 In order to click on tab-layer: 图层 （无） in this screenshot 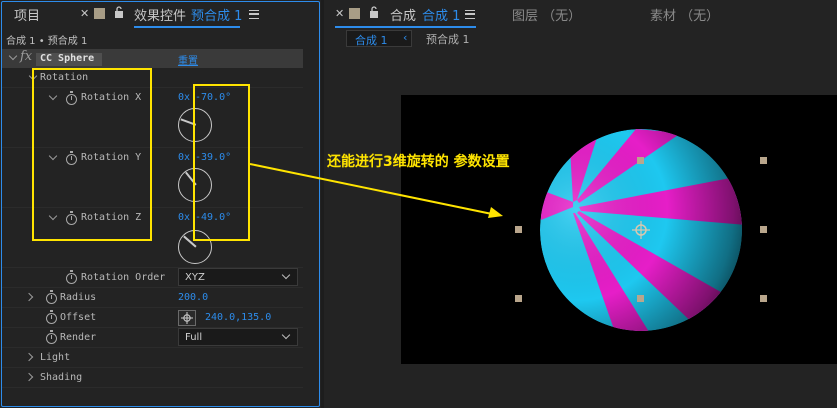, I will do `click(546, 14)`.